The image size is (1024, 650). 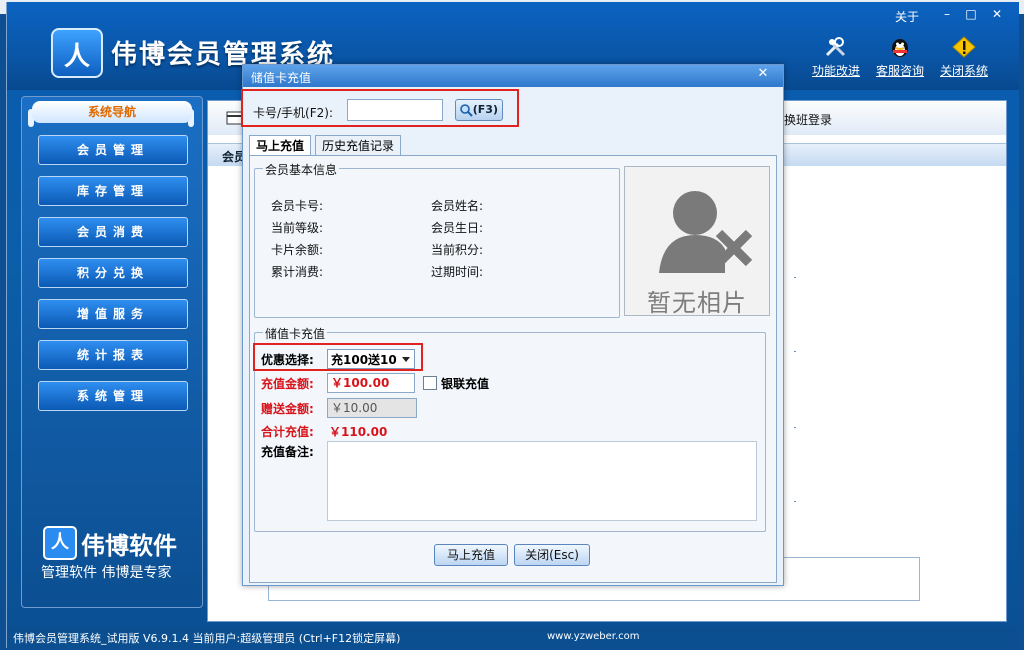 I want to click on total-consumption-label: 累计消费:, so click(x=297, y=272).